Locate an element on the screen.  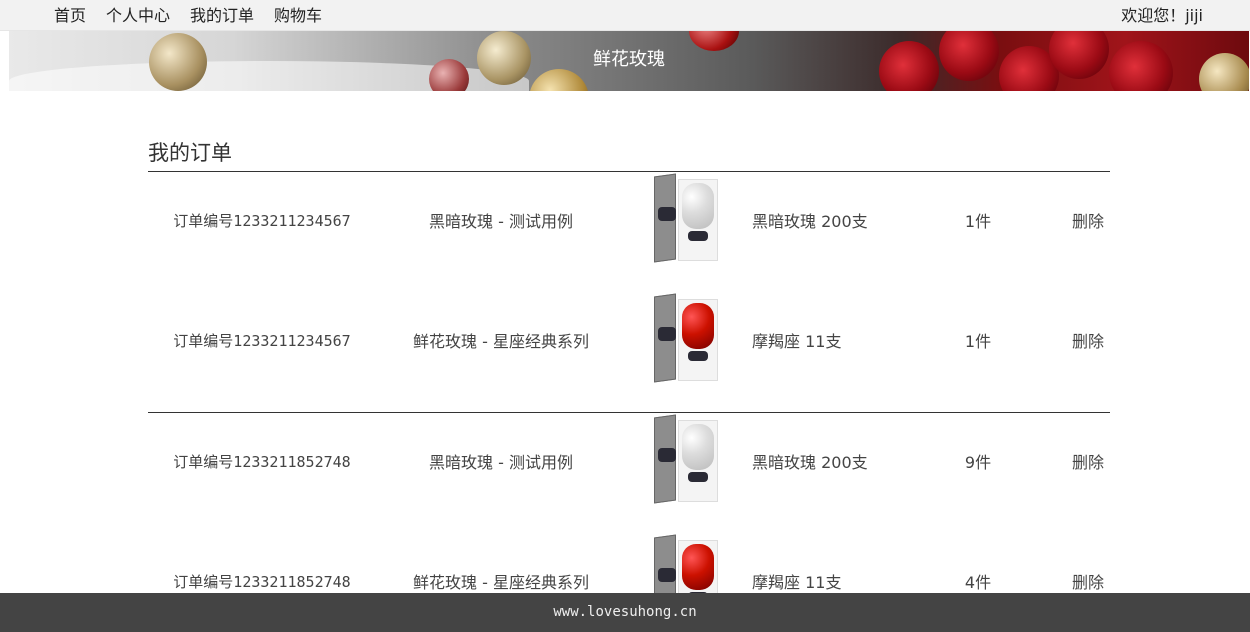
nav-orders-link: 我的订单 is located at coordinates (222, 16).